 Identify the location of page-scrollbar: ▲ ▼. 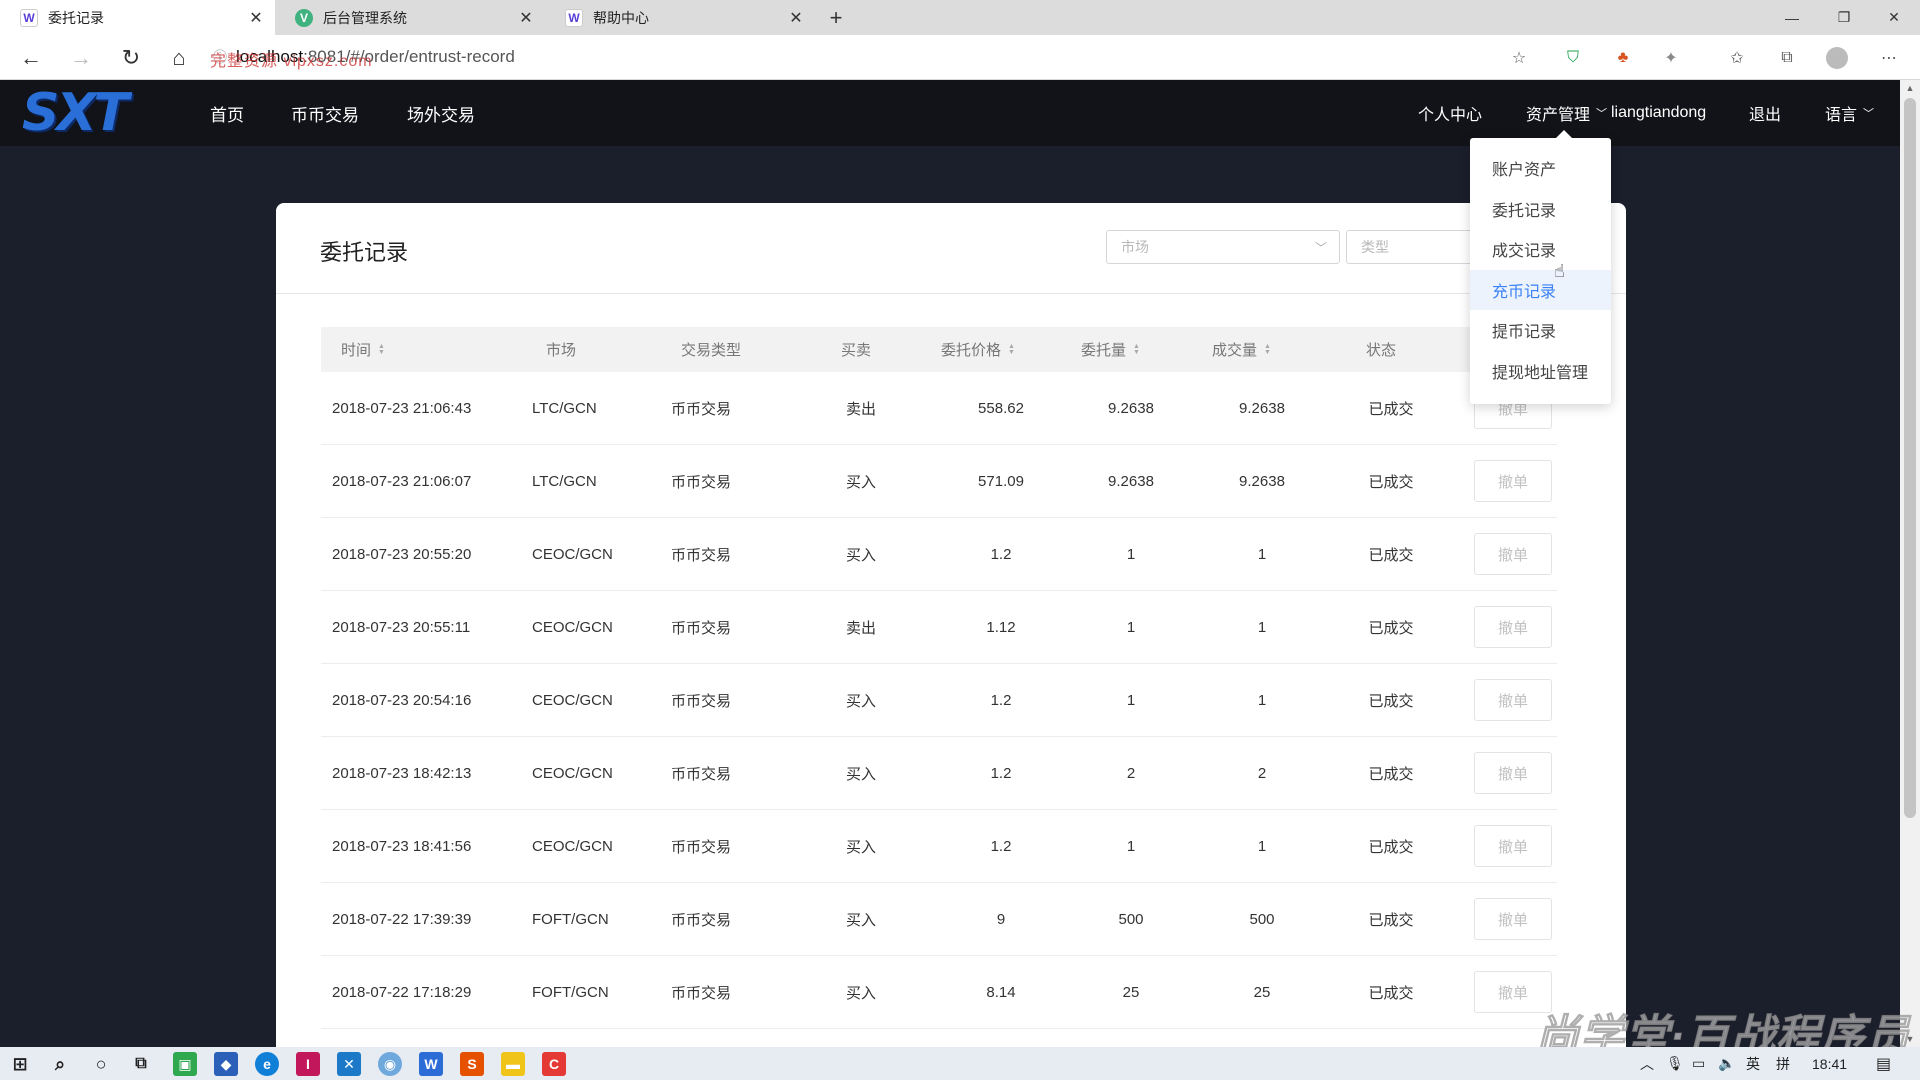
(1910, 563).